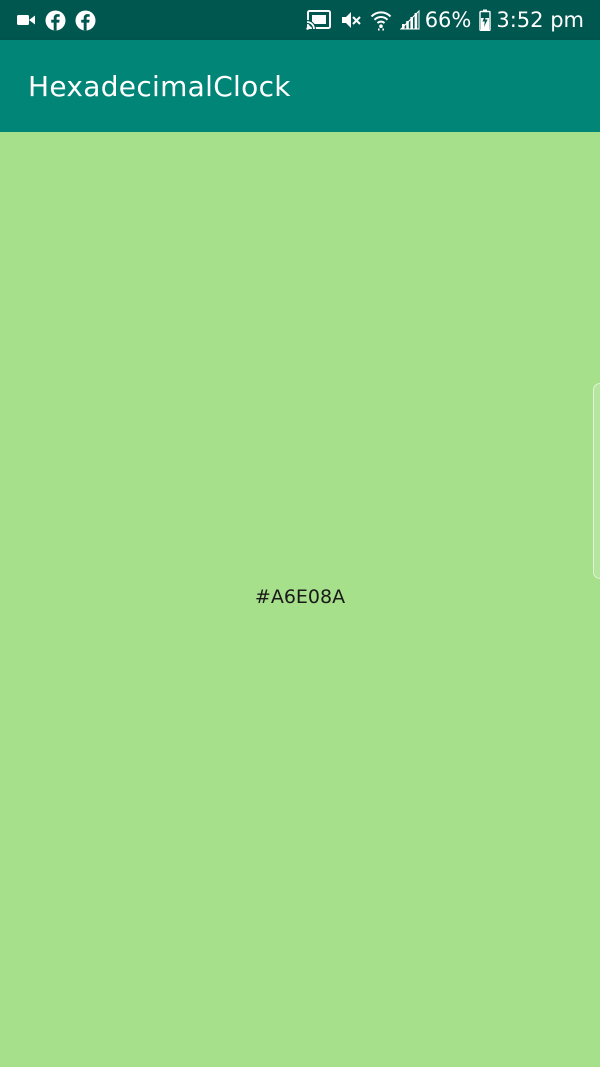 The width and height of the screenshot is (600, 1067). I want to click on status-time: 3:52 pm, so click(540, 20).